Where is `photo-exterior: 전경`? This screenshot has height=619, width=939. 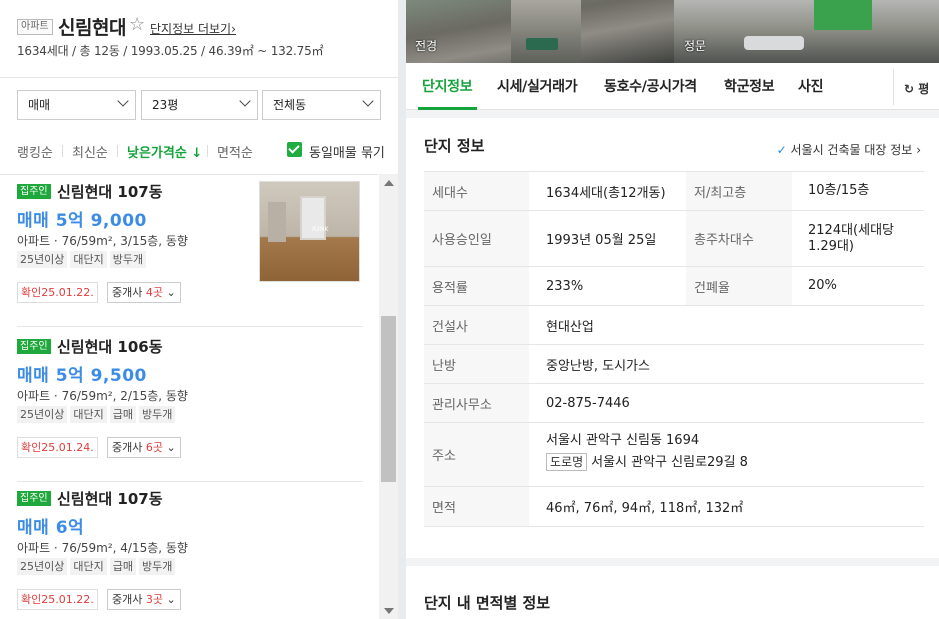
photo-exterior: 전경 is located at coordinates (540, 31).